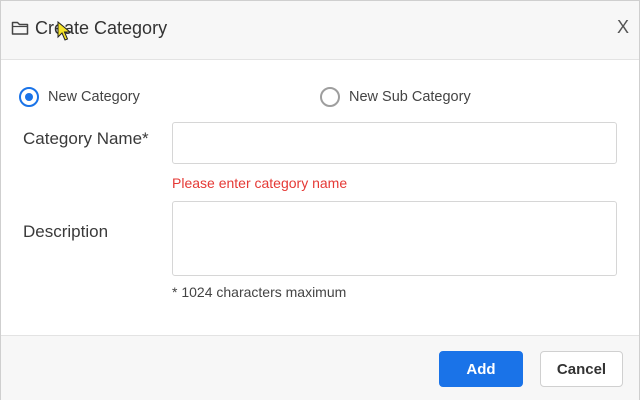 The height and width of the screenshot is (400, 640). What do you see at coordinates (259, 292) in the screenshot?
I see `description-hint: * 1024 characters maximum` at bounding box center [259, 292].